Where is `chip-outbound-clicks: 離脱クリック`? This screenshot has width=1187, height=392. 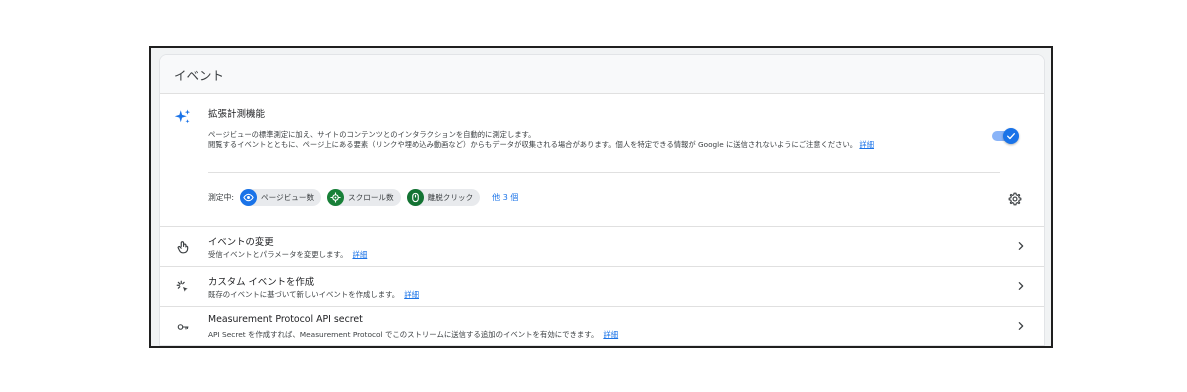 chip-outbound-clicks: 離脱クリック is located at coordinates (443, 197).